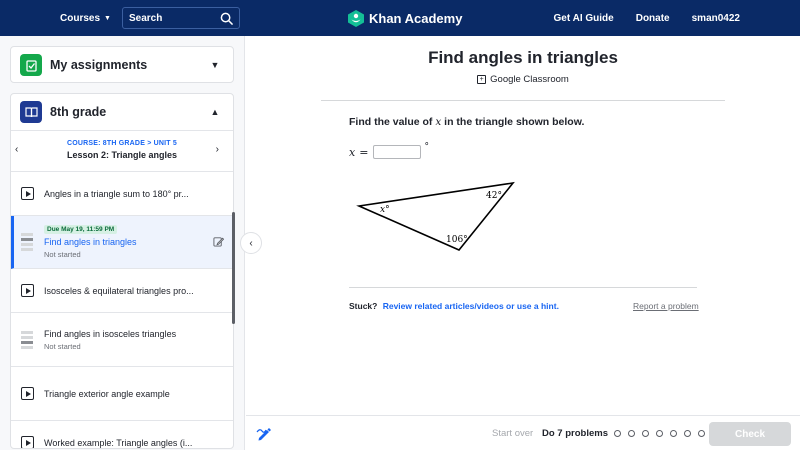 This screenshot has width=800, height=450. I want to click on lesson-name: Lesson 2: Triangle angles, so click(122, 155).